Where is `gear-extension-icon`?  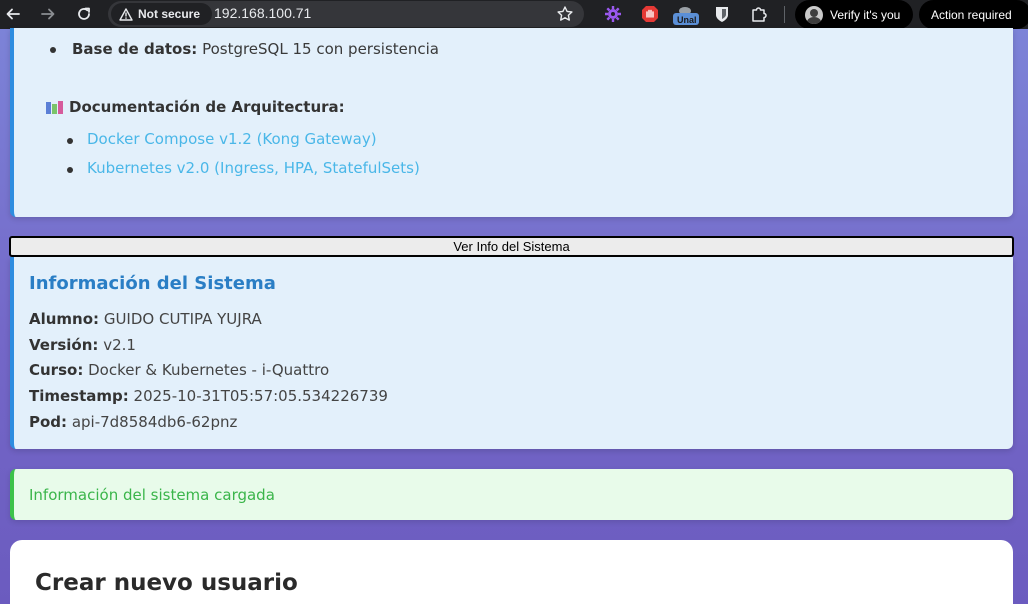
gear-extension-icon is located at coordinates (613, 14).